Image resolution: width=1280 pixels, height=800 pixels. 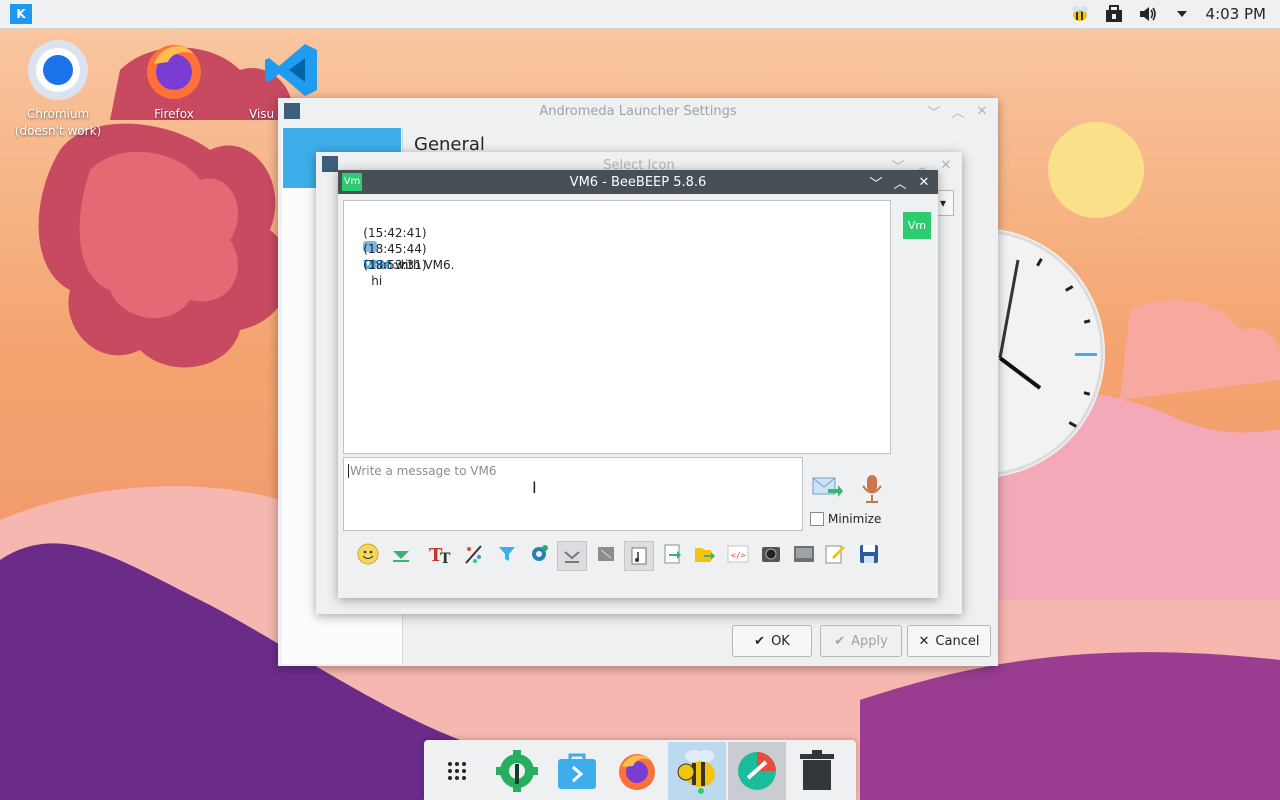 I want to click on volume-icon, so click(x=1148, y=14).